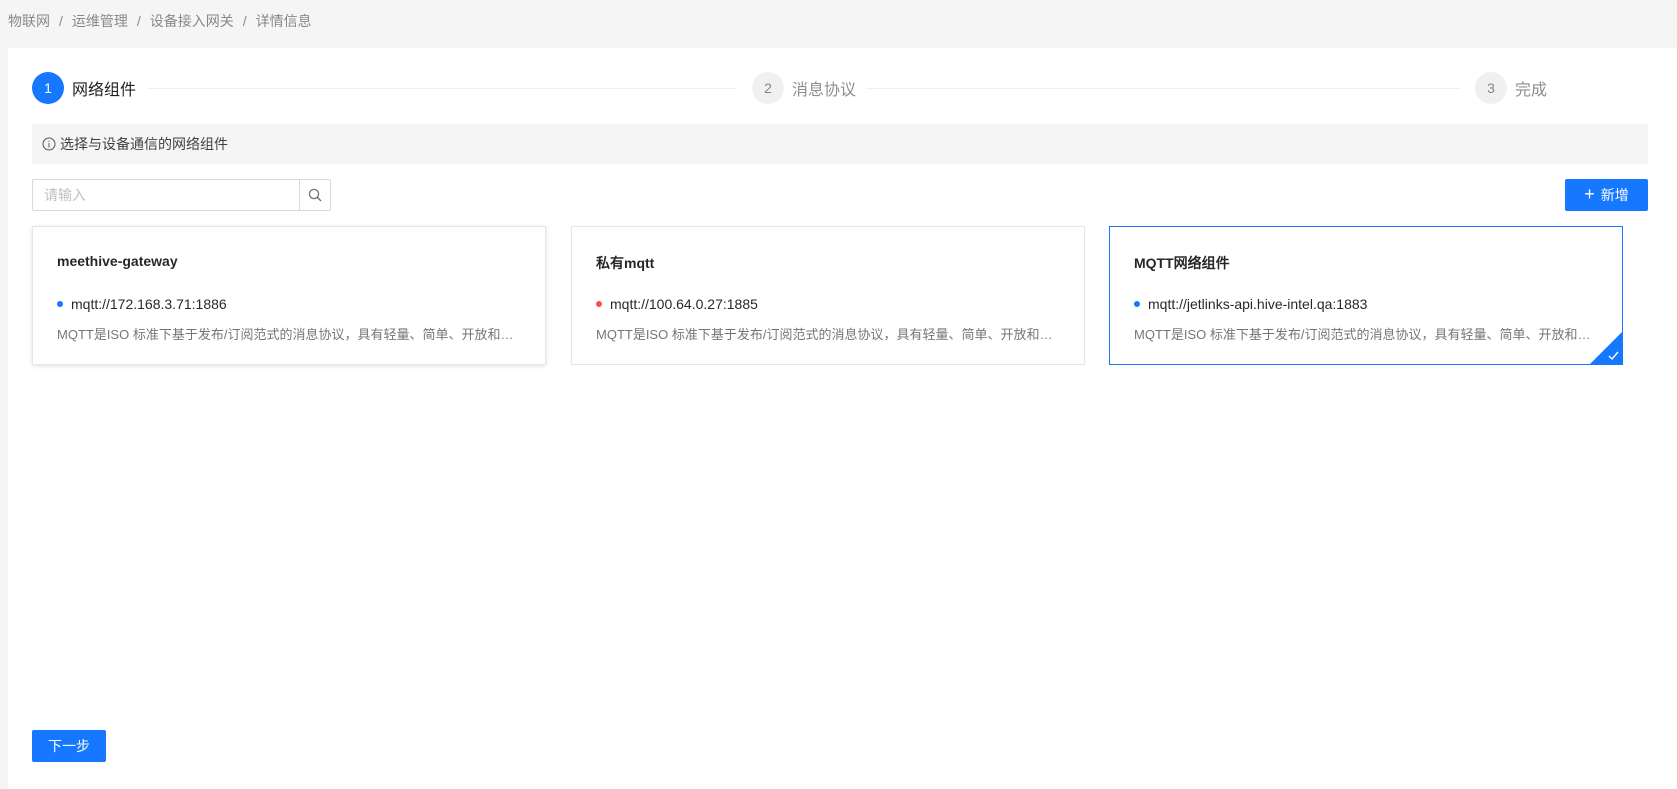 The image size is (1677, 789). Describe the element at coordinates (824, 90) in the screenshot. I see `step-title: 消息协议` at that location.